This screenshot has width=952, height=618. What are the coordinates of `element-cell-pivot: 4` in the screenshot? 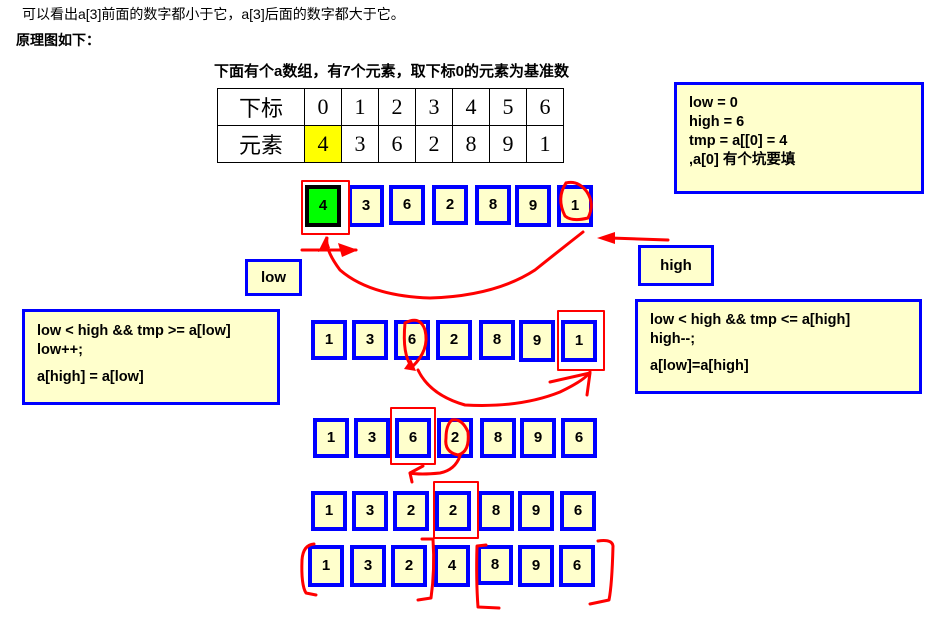 It's located at (323, 144).